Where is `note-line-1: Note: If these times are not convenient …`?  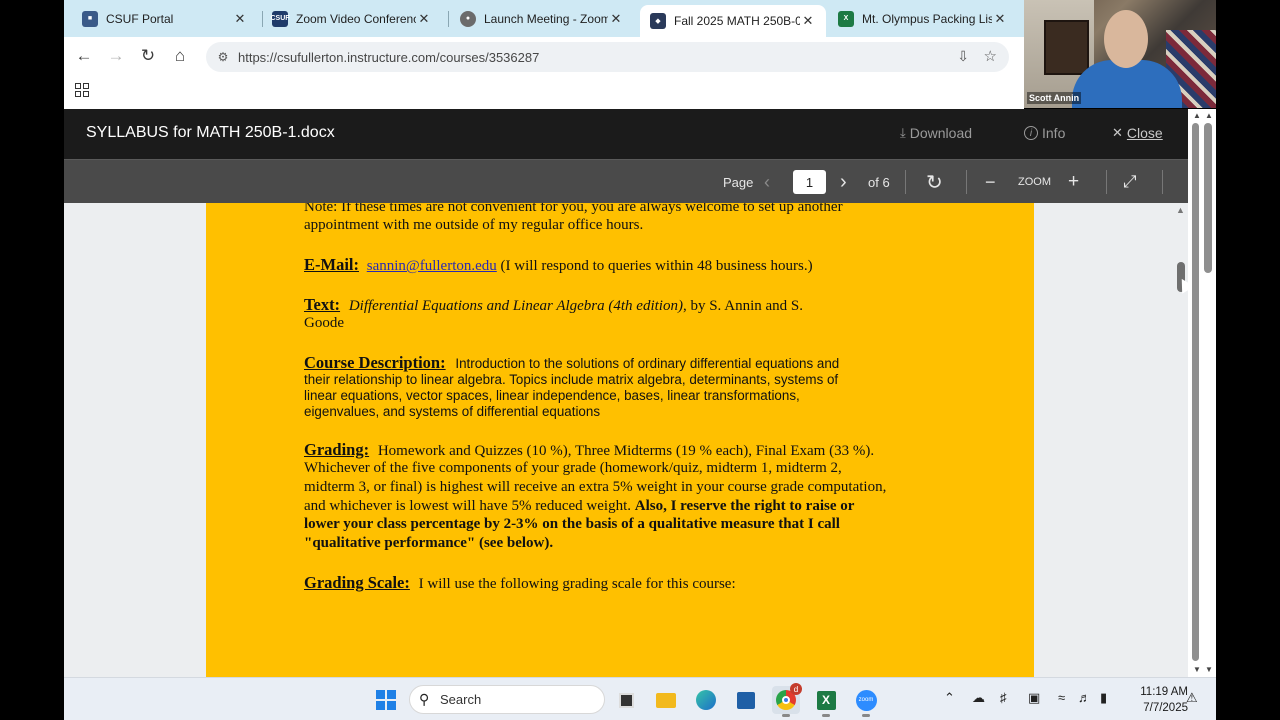 note-line-1: Note: If these times are not convenient … is located at coordinates (573, 209).